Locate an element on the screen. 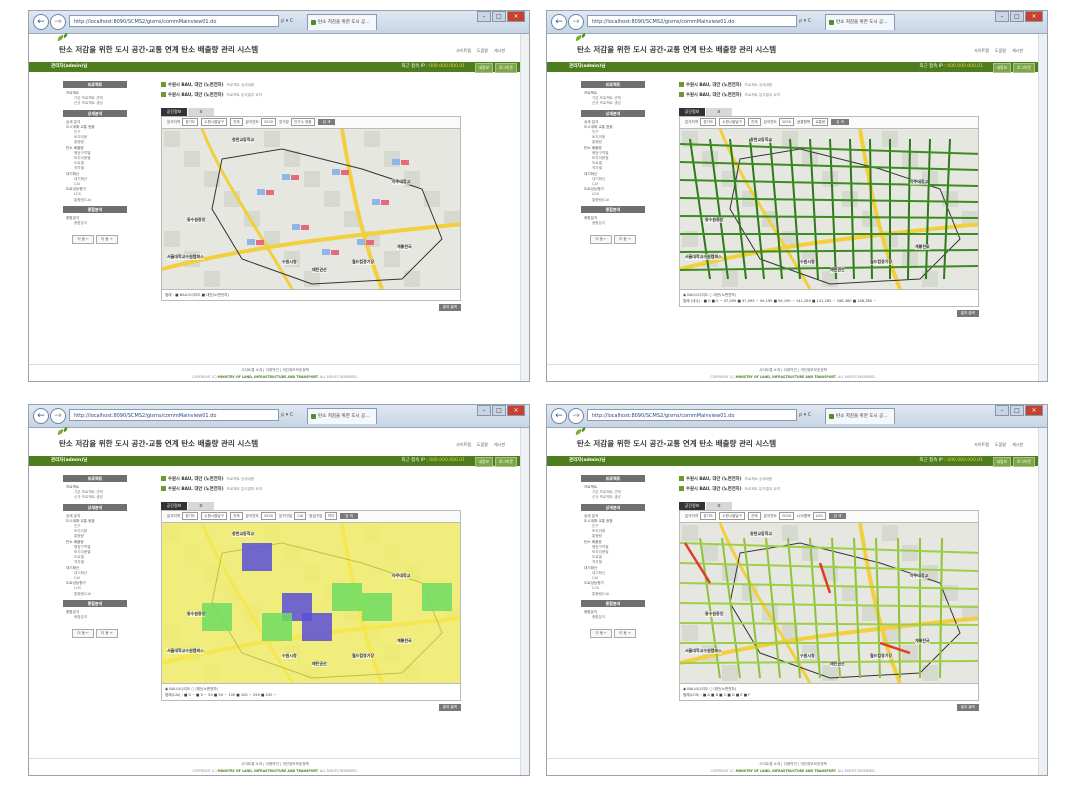  filter-select: CAI is located at coordinates (300, 516).